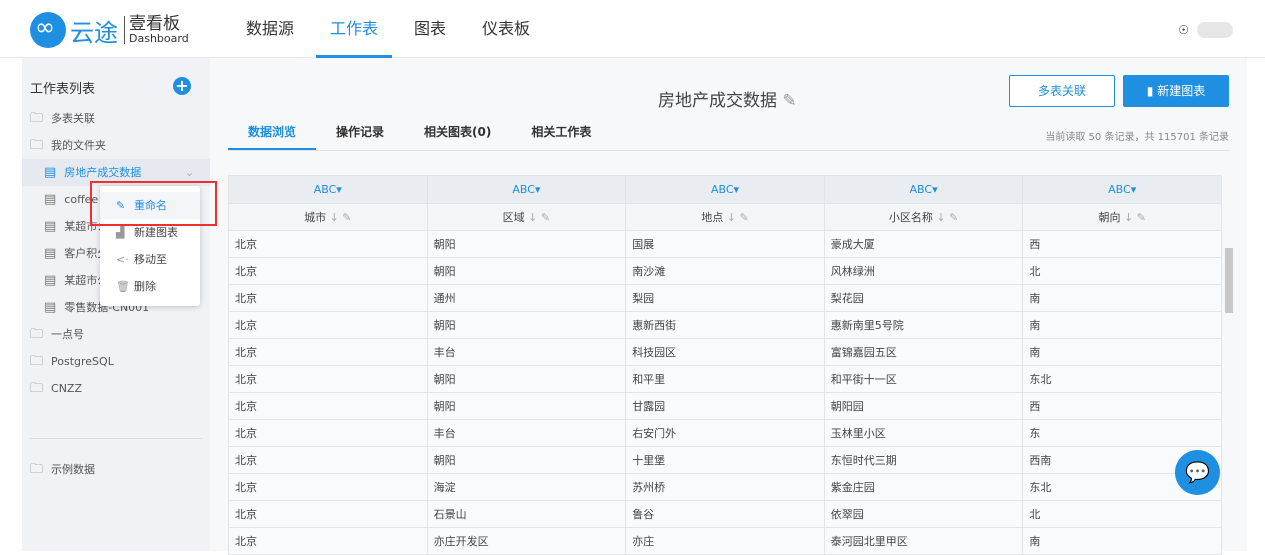  I want to click on divider, so click(116, 438).